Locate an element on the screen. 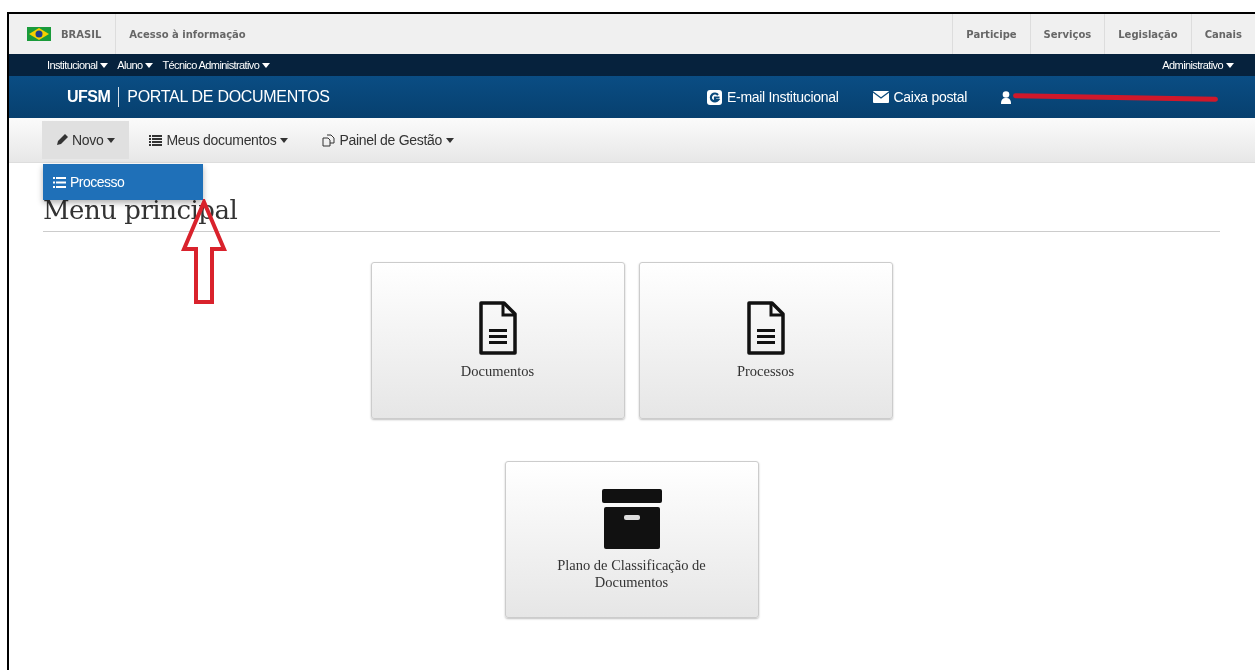 This screenshot has width=1255, height=670. copy-icon is located at coordinates (329, 140).